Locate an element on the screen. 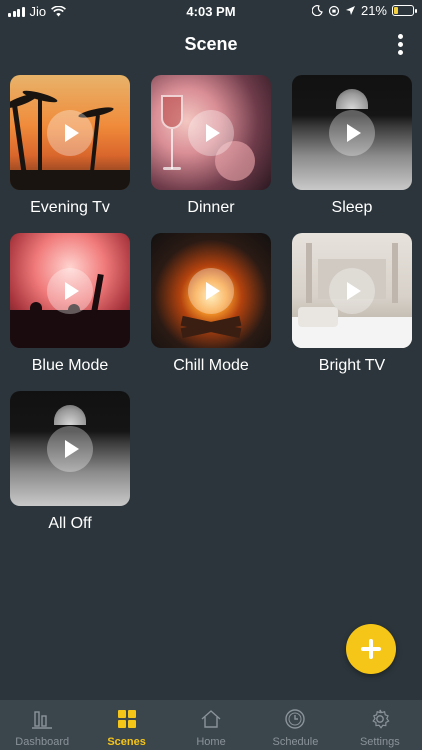 The image size is (422, 750). nav-label: Schedule is located at coordinates (295, 742).